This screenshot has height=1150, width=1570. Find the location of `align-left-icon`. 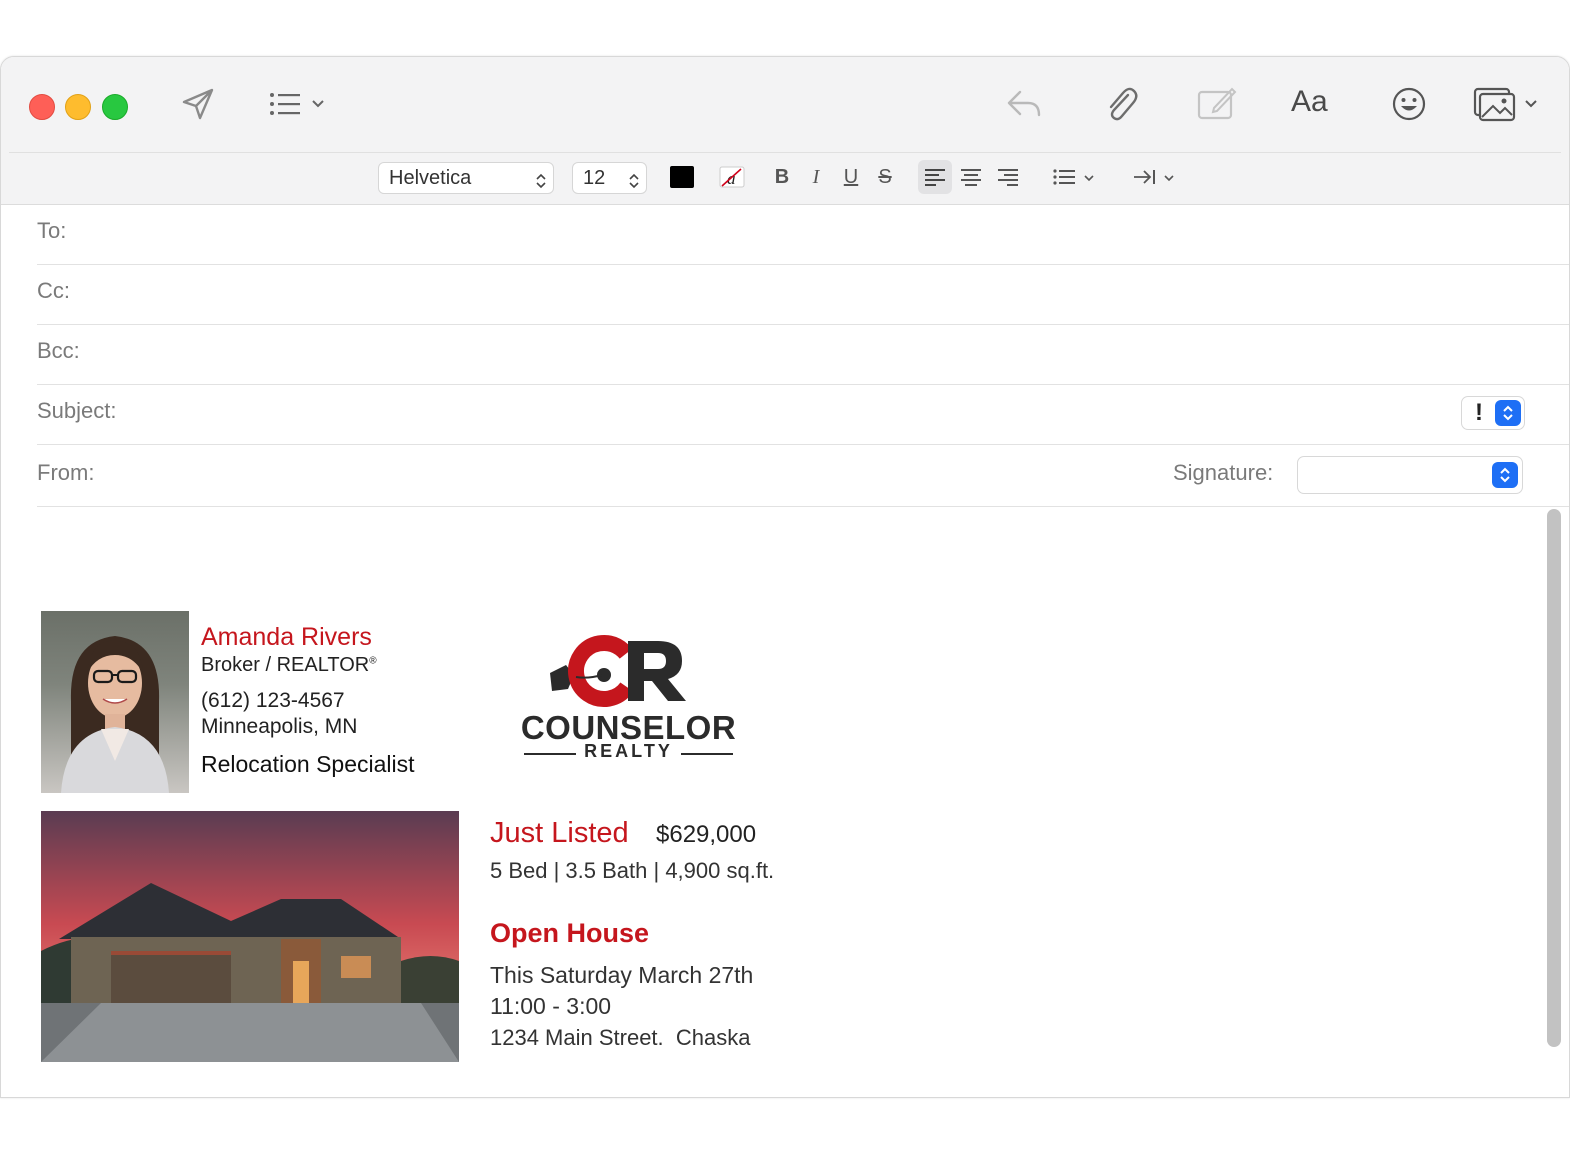

align-left-icon is located at coordinates (935, 177).